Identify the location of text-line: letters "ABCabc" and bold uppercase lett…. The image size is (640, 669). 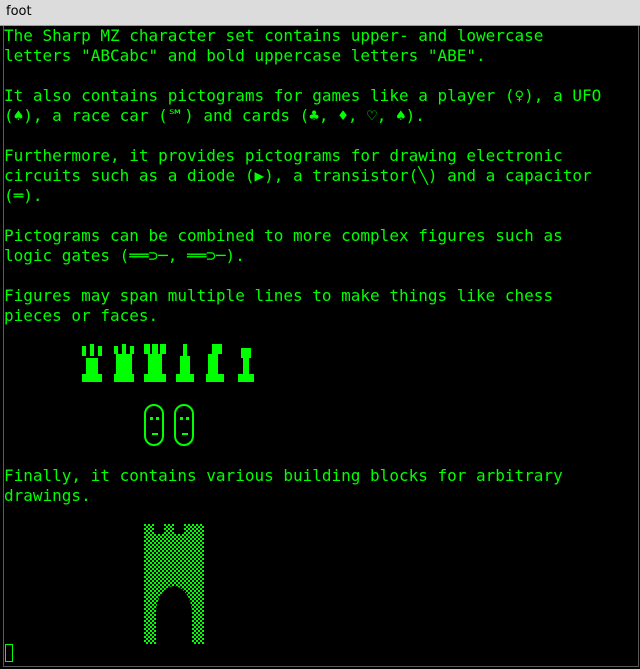
(245, 55).